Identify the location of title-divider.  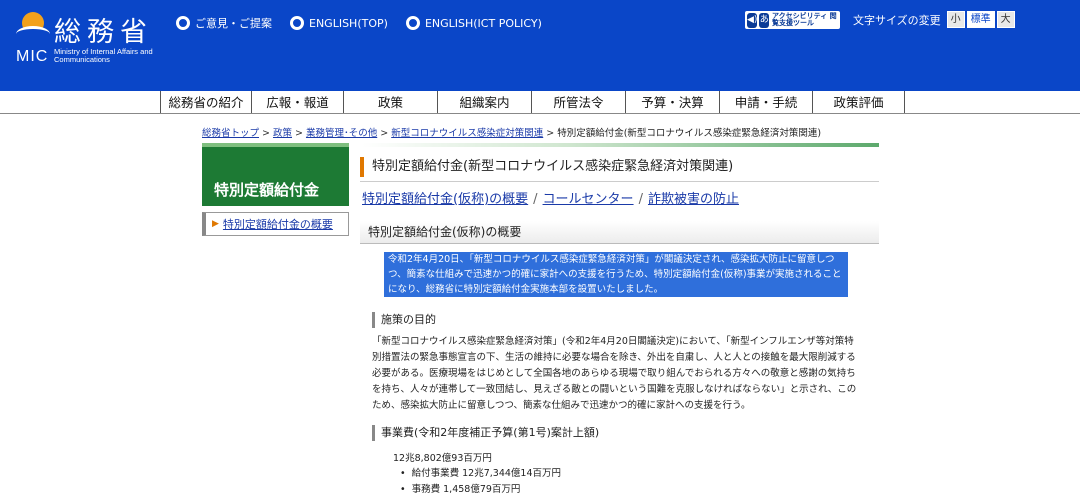
(619, 181).